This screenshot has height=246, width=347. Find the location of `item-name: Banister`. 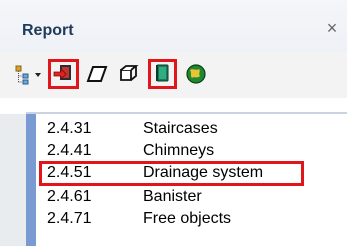

item-name: Banister is located at coordinates (172, 196).